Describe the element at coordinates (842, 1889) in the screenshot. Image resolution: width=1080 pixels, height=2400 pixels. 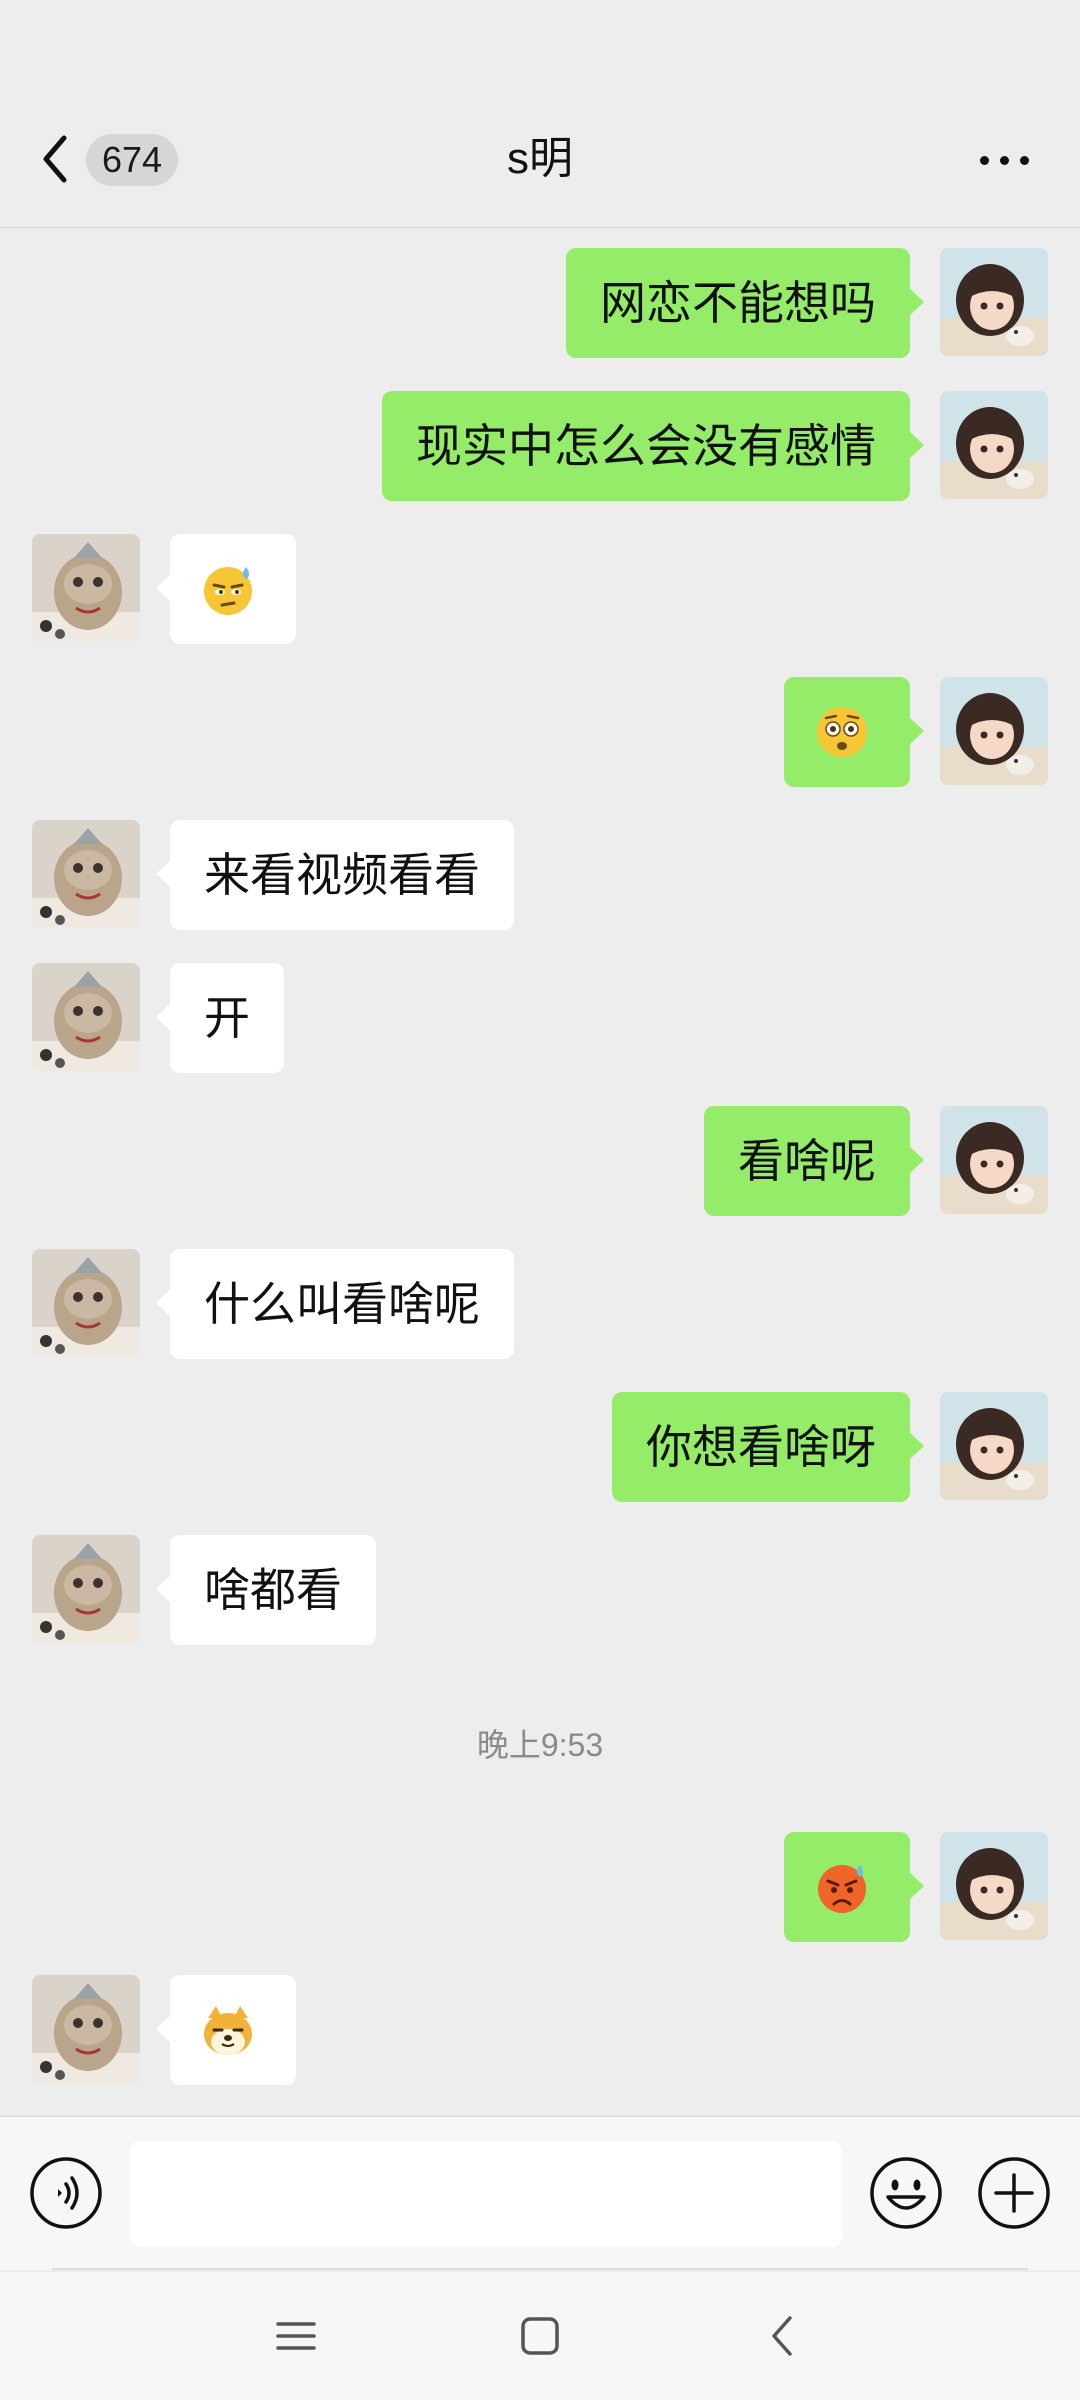
I see `angry-sweat-emoji-icon` at that location.